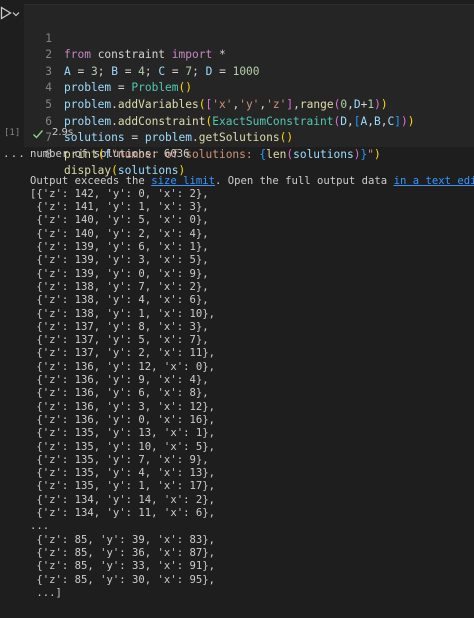  I want to click on output-row: {'z': 136, 'y': 3, 'x': 12},, so click(122, 406).